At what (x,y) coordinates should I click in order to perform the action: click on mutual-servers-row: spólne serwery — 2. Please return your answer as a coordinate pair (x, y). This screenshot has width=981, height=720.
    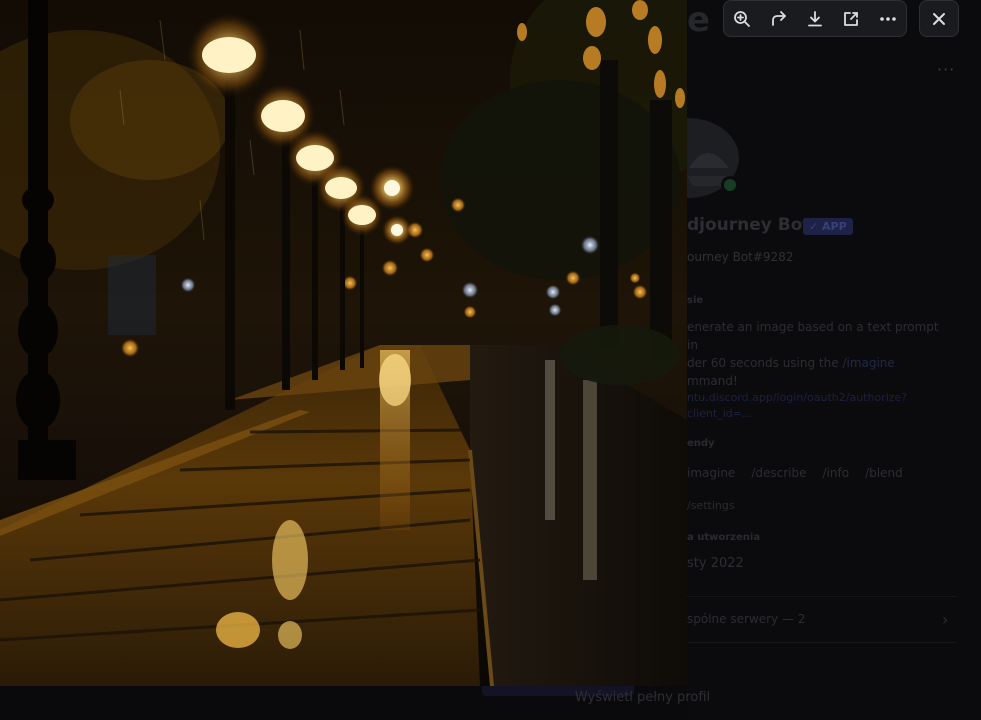
    Looking at the image, I should click on (746, 619).